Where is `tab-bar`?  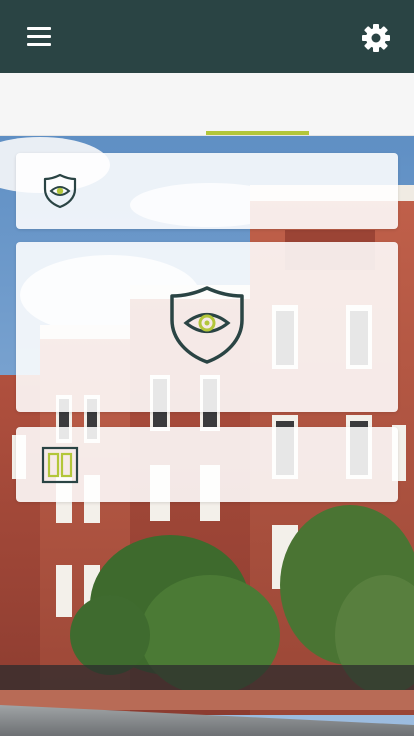 tab-bar is located at coordinates (207, 104).